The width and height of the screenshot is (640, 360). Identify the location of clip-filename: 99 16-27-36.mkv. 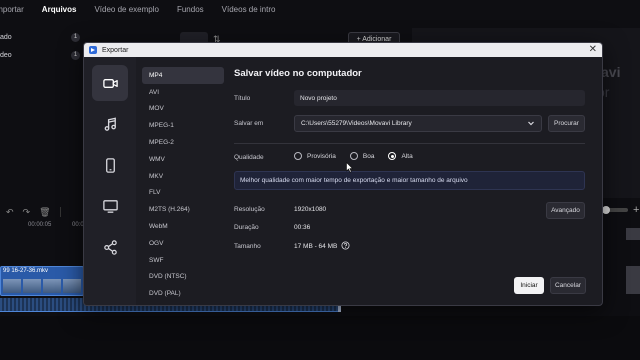
(26, 271).